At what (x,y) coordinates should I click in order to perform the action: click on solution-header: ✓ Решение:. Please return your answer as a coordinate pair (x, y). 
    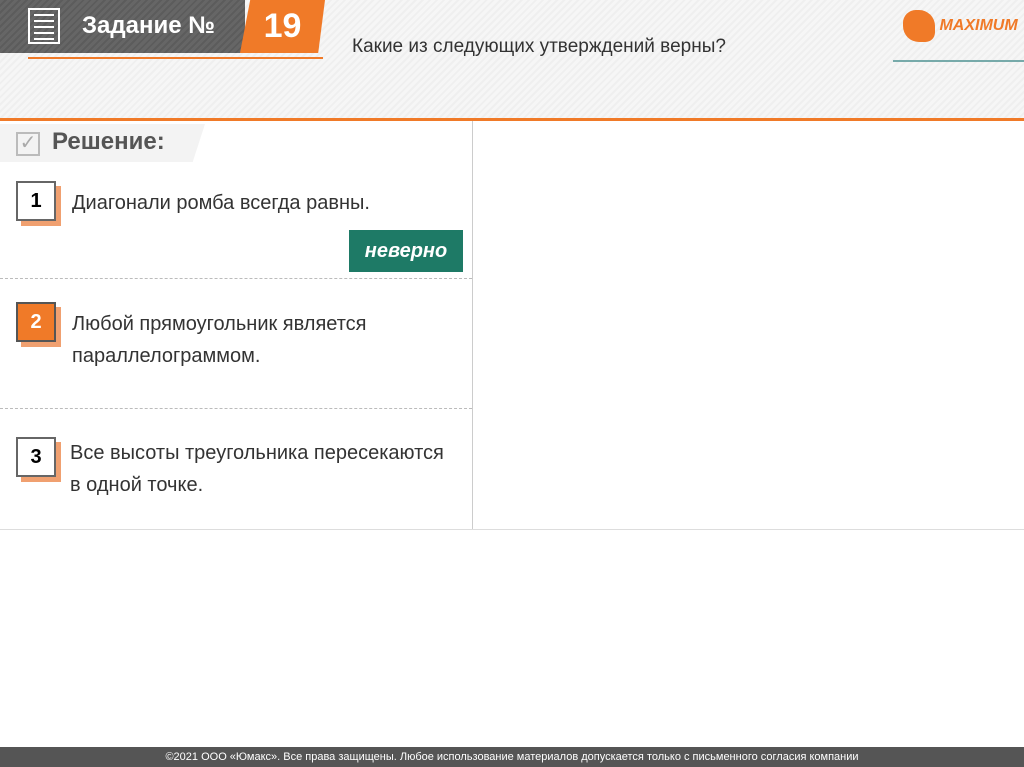
    Looking at the image, I should click on (102, 143).